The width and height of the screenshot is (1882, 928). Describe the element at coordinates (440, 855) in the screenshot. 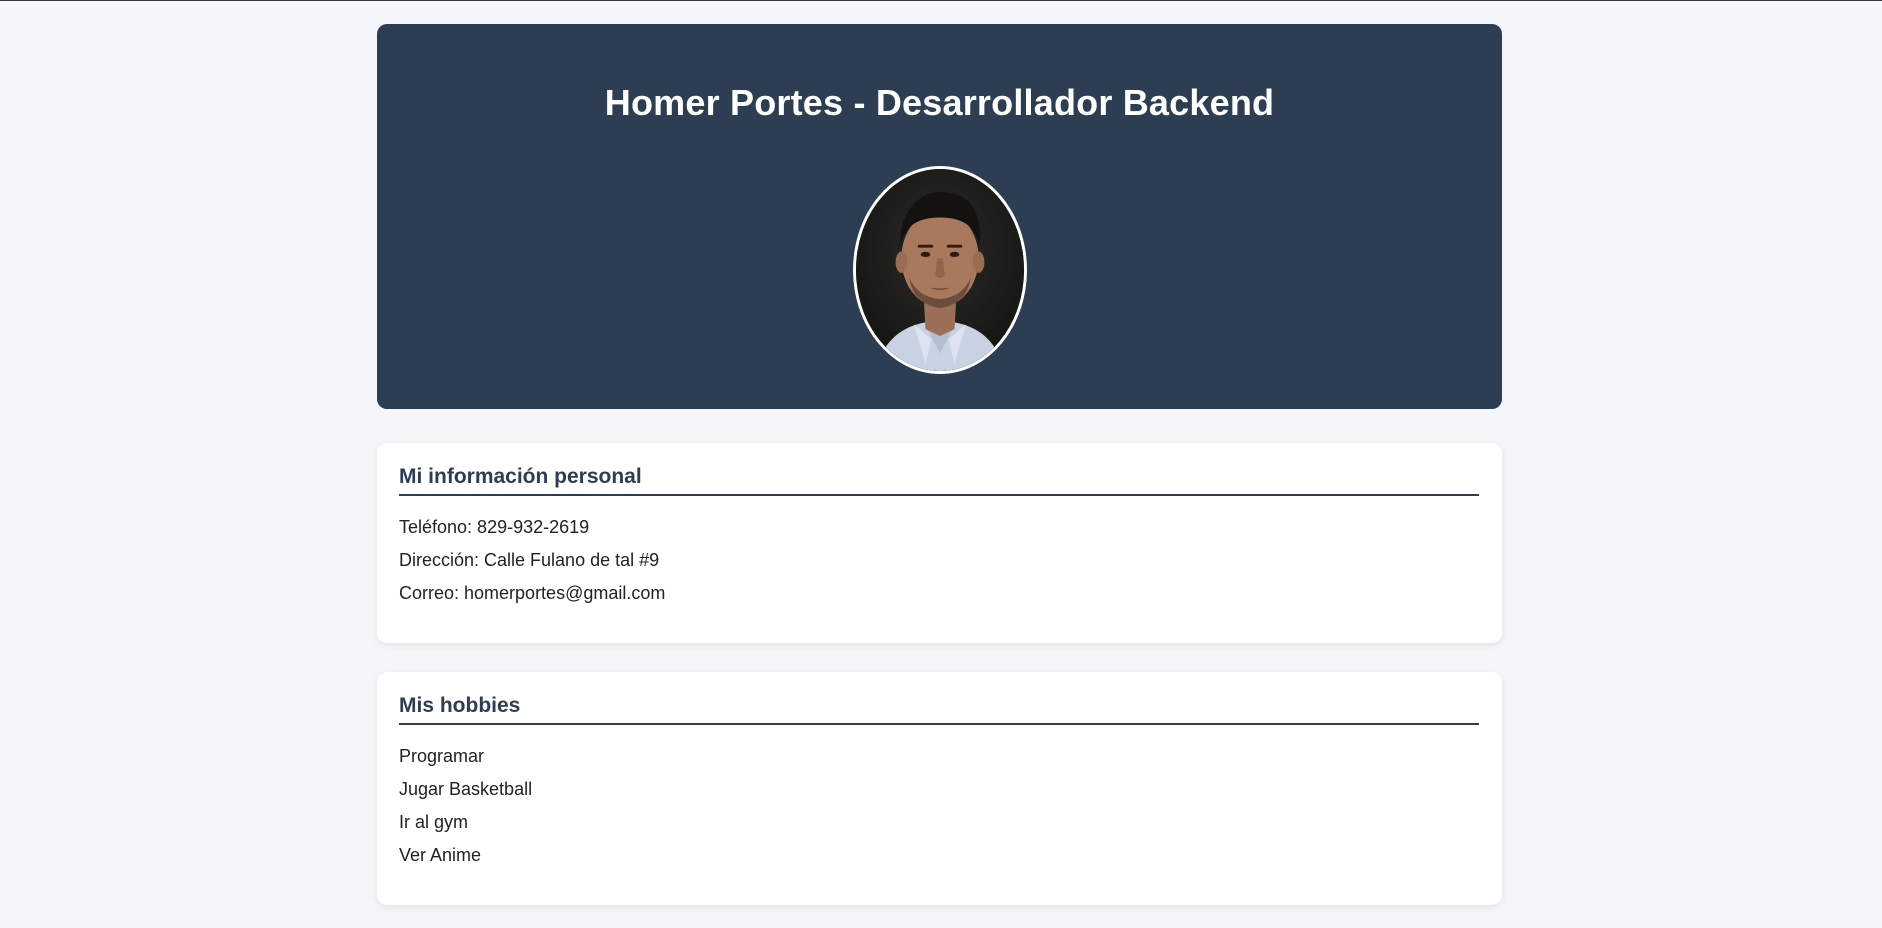

I see `list-item: Ver Anime` at that location.